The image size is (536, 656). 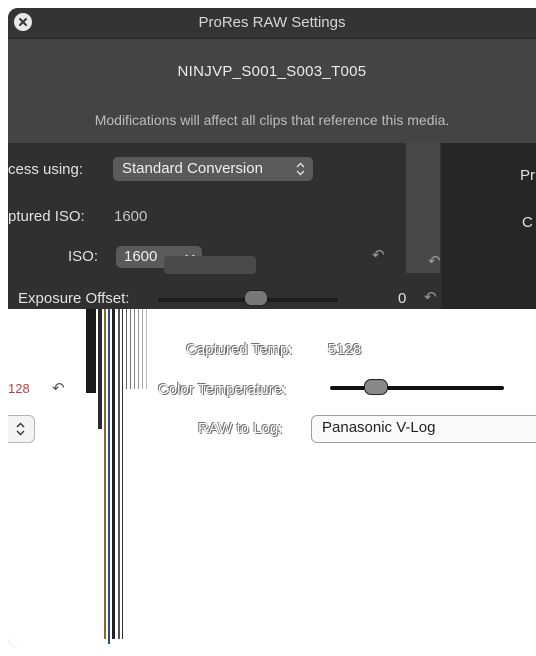 I want to click on exposure-offset-value: 0, so click(x=402, y=298).